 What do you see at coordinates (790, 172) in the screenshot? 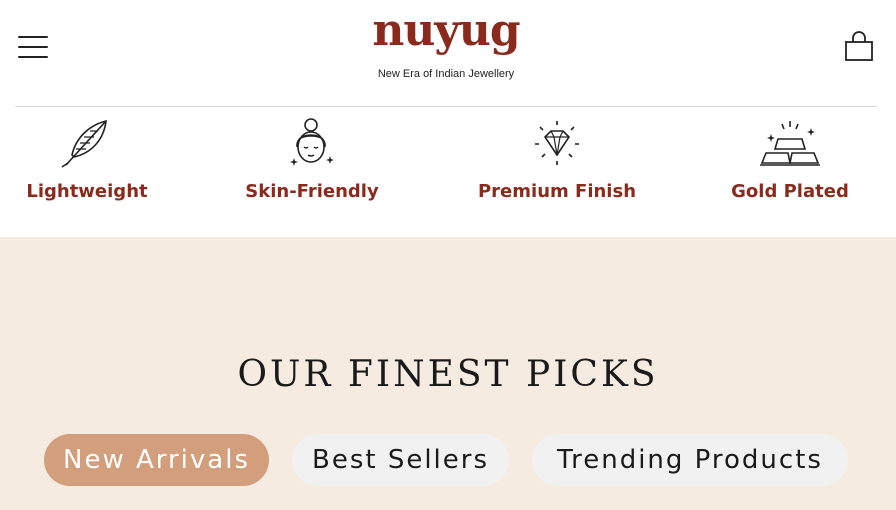
I see `feature-gold-plated: Gold Plated` at bounding box center [790, 172].